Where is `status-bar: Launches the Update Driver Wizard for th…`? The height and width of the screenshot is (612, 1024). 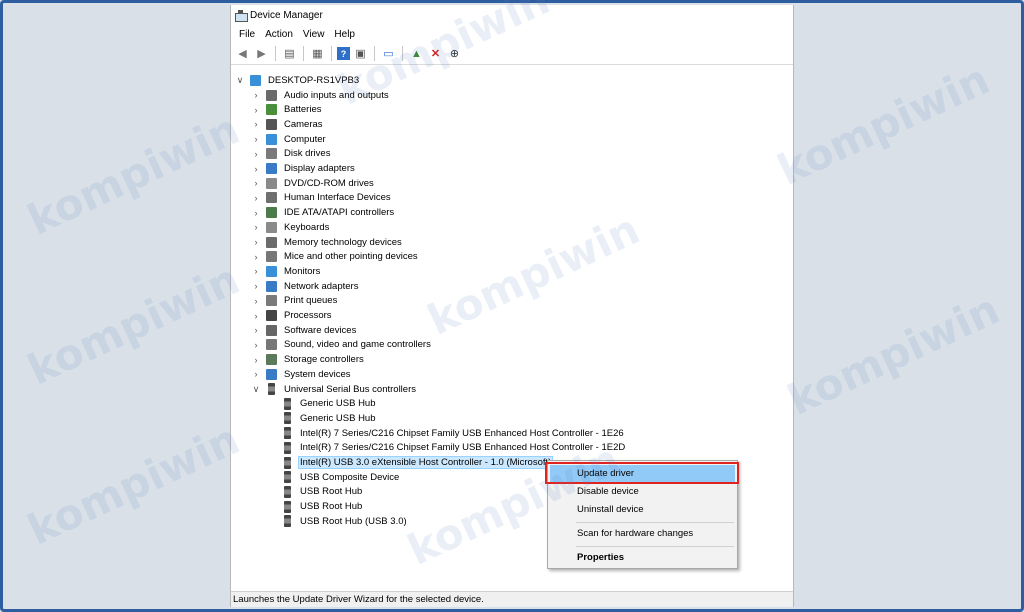 status-bar: Launches the Update Driver Wizard for th… is located at coordinates (512, 599).